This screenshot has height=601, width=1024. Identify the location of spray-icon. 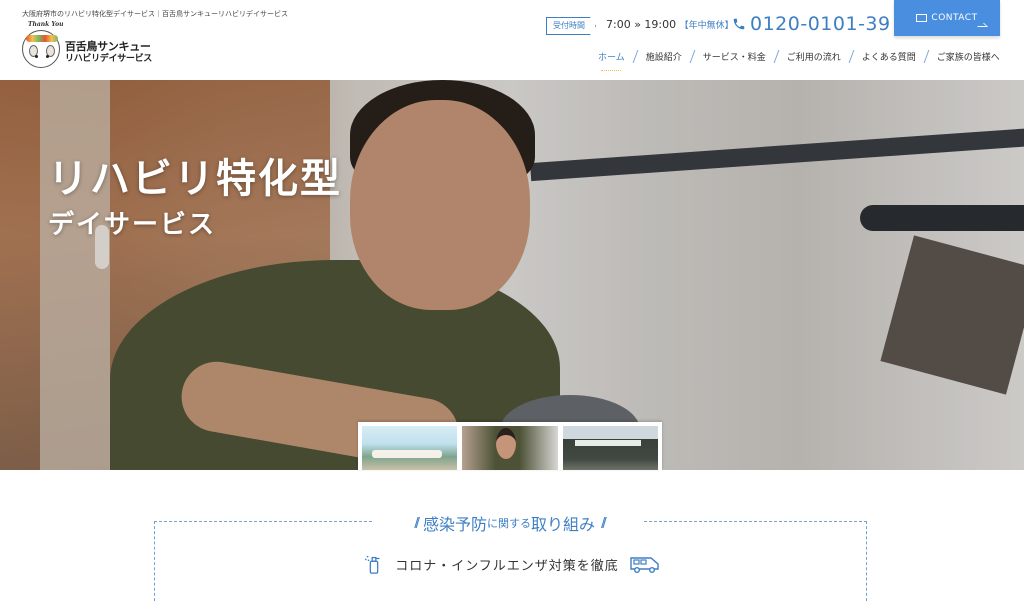
(372, 564).